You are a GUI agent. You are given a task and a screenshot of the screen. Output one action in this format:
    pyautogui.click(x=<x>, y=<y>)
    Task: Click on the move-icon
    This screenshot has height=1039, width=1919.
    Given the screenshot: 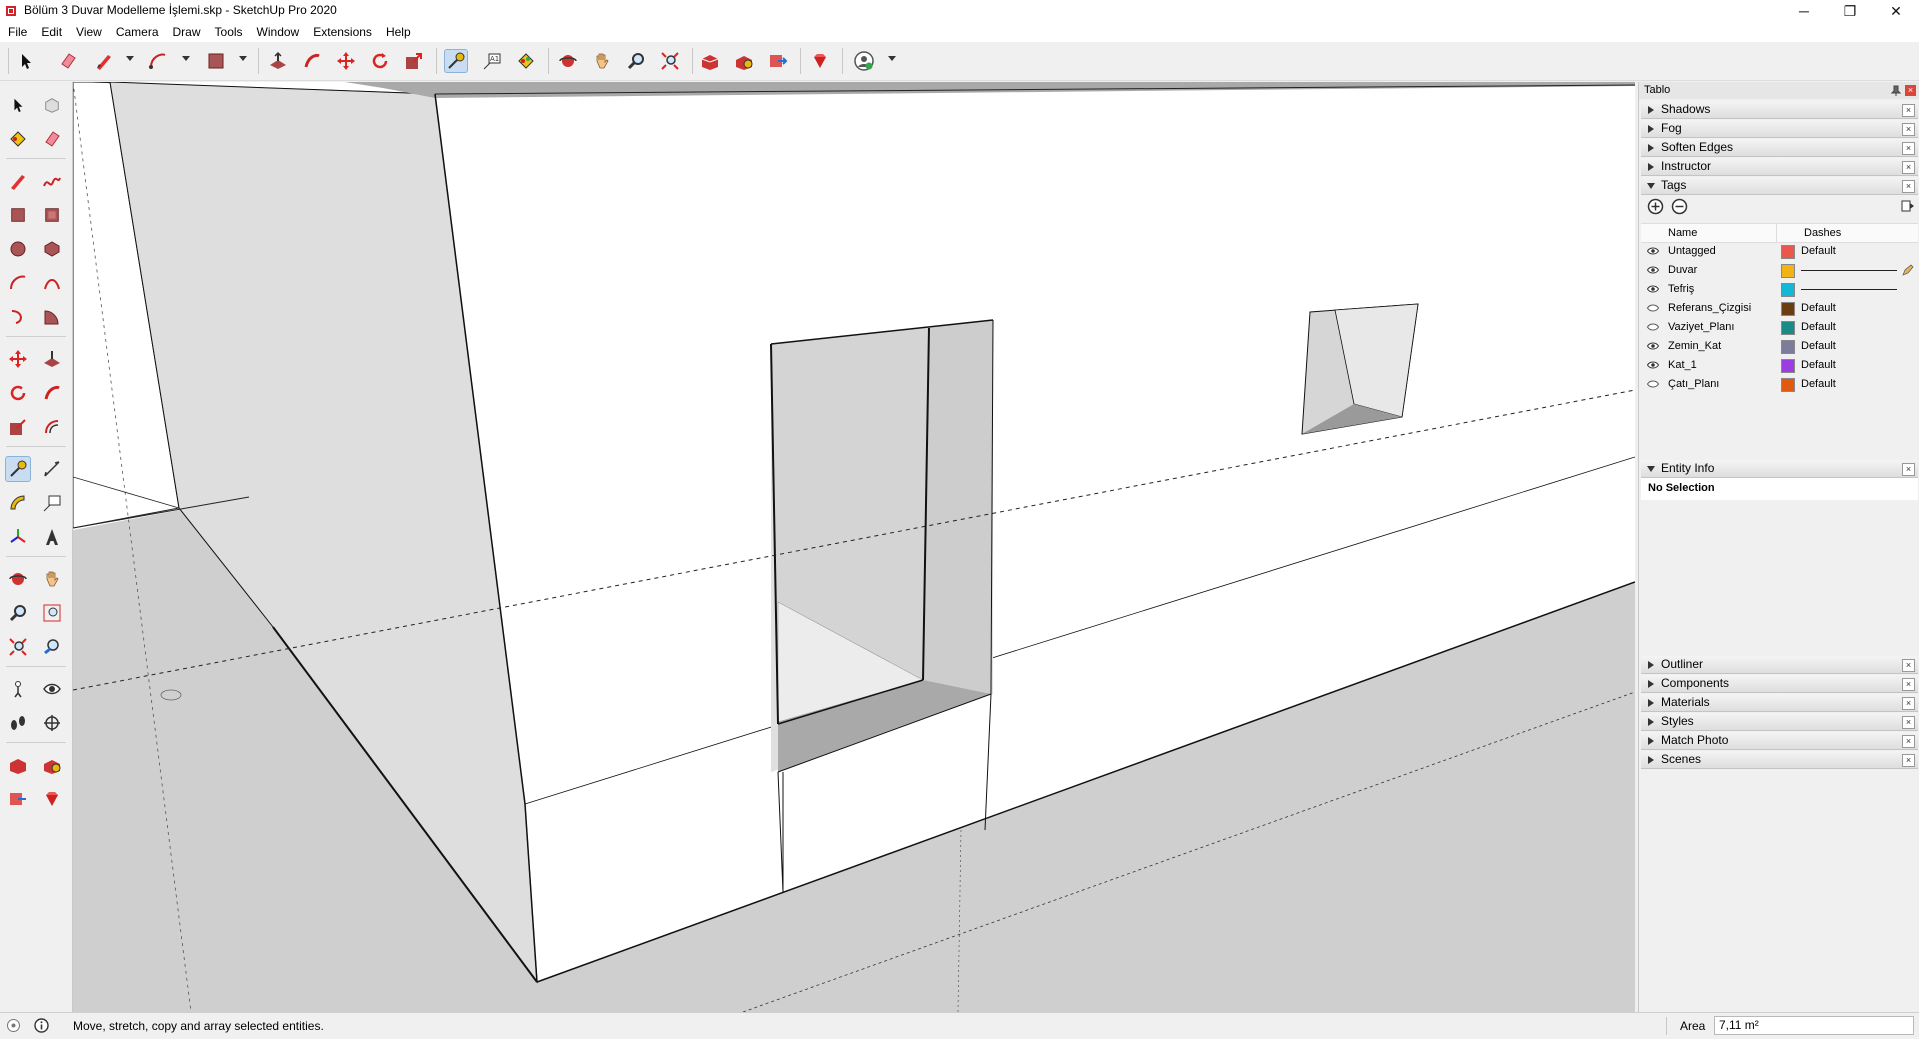 What is the action you would take?
    pyautogui.click(x=346, y=61)
    